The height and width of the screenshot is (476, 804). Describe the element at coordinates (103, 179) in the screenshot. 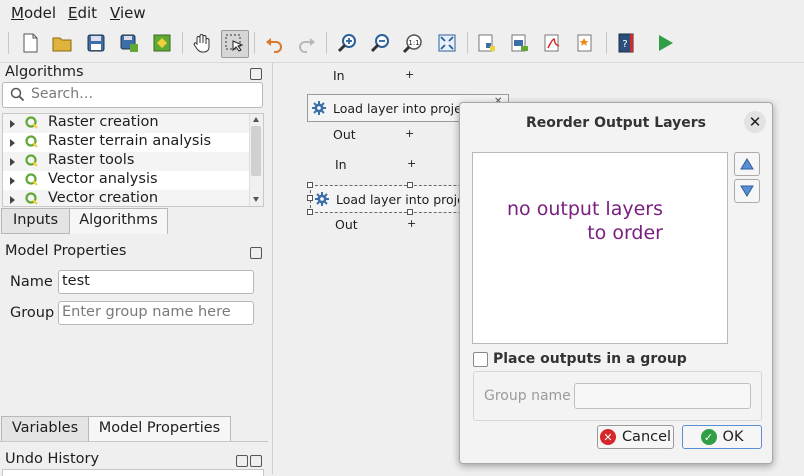

I see `tree-item-label: Vector analysis` at that location.